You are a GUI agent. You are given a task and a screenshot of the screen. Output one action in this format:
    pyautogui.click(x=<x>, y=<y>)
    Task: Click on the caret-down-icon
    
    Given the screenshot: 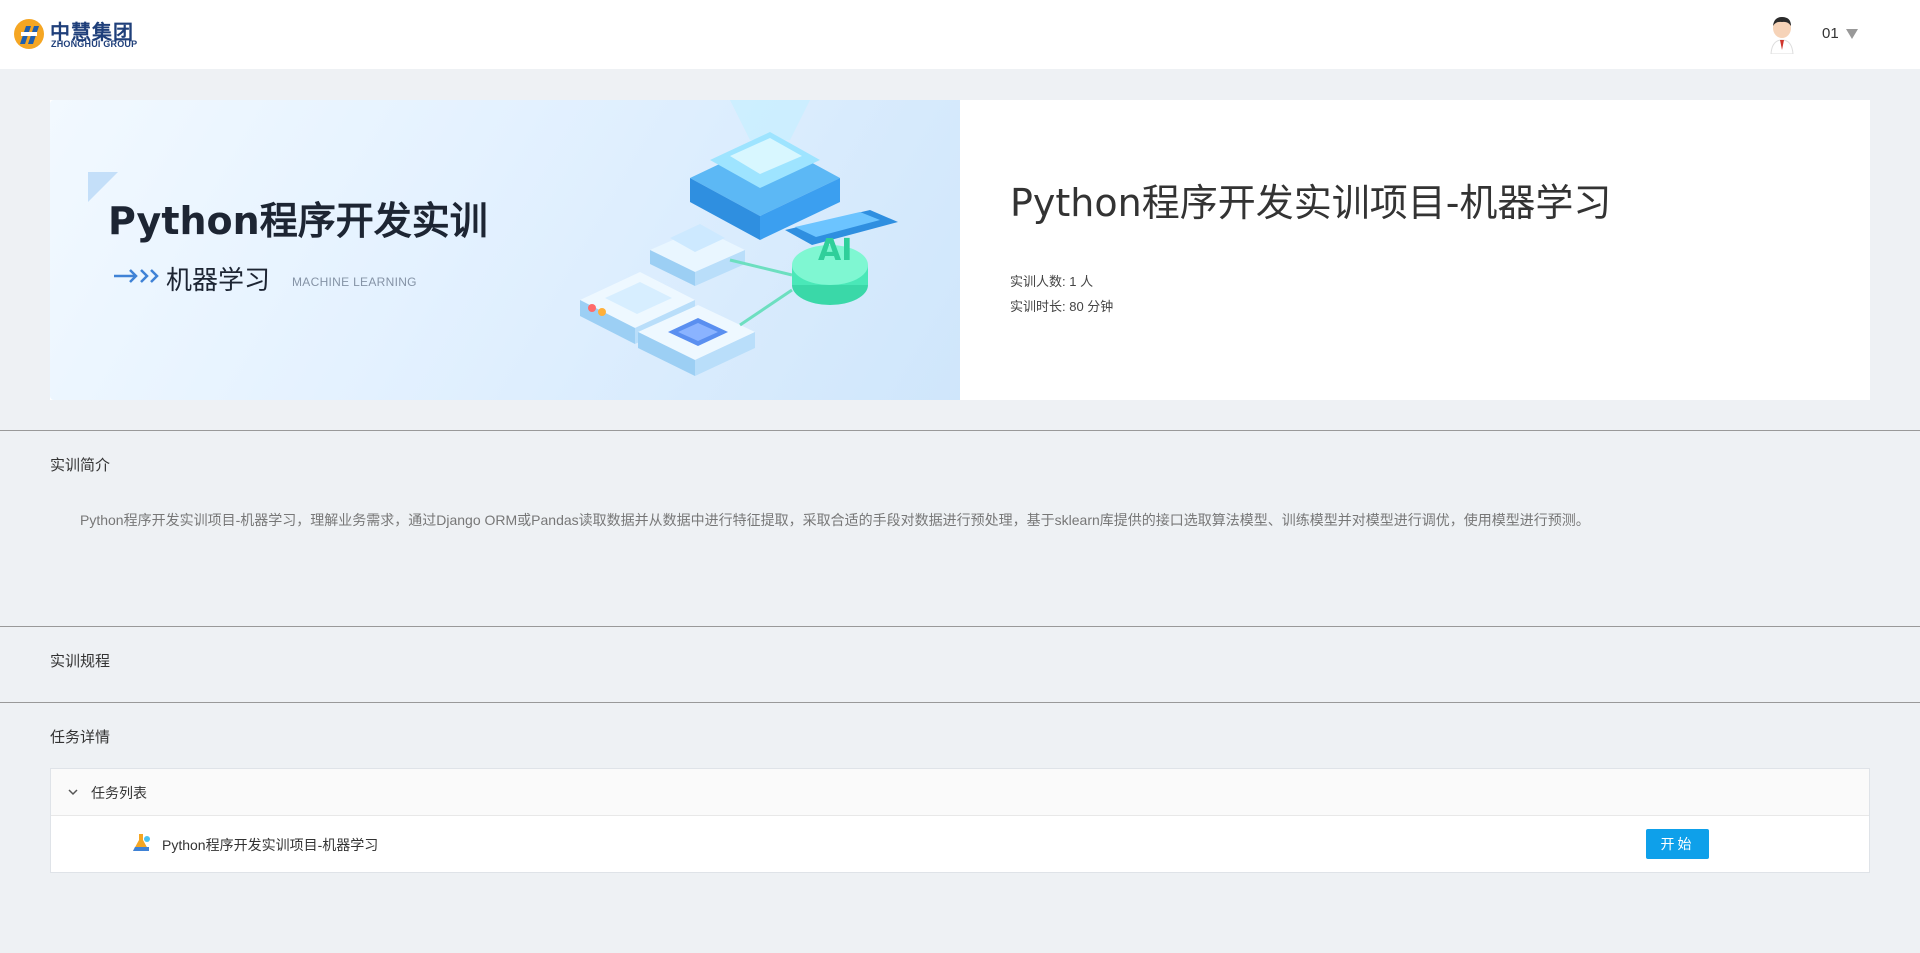 What is the action you would take?
    pyautogui.click(x=1852, y=34)
    